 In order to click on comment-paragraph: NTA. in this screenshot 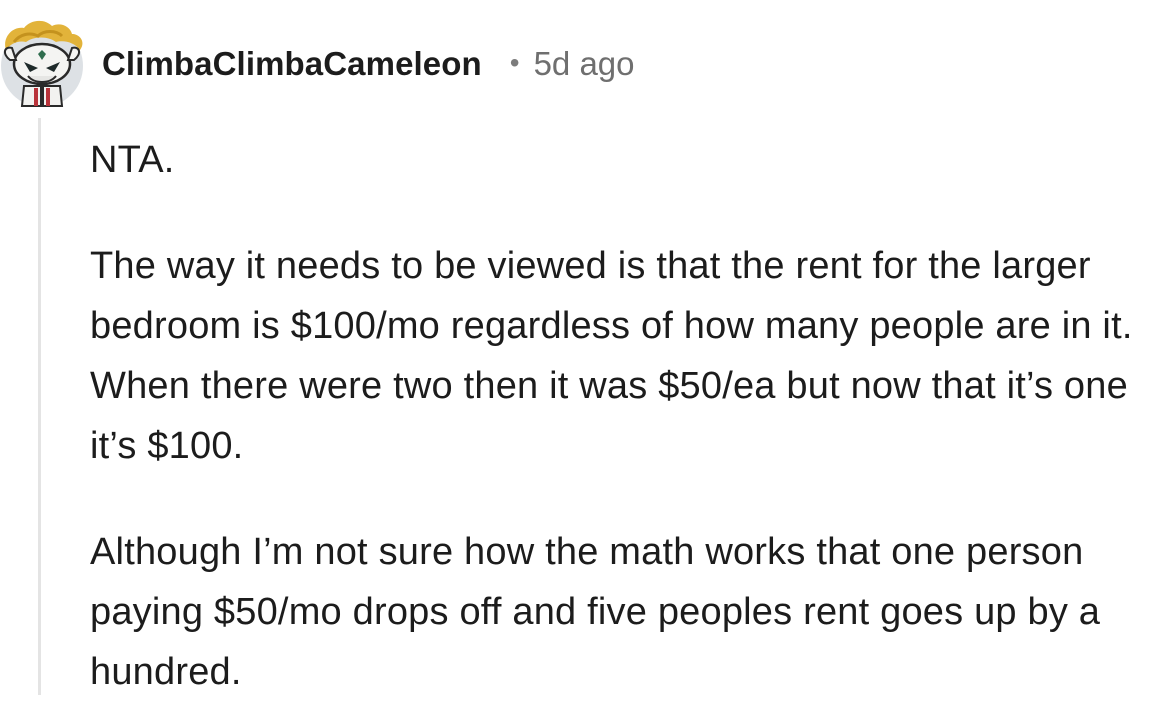, I will do `click(132, 160)`.